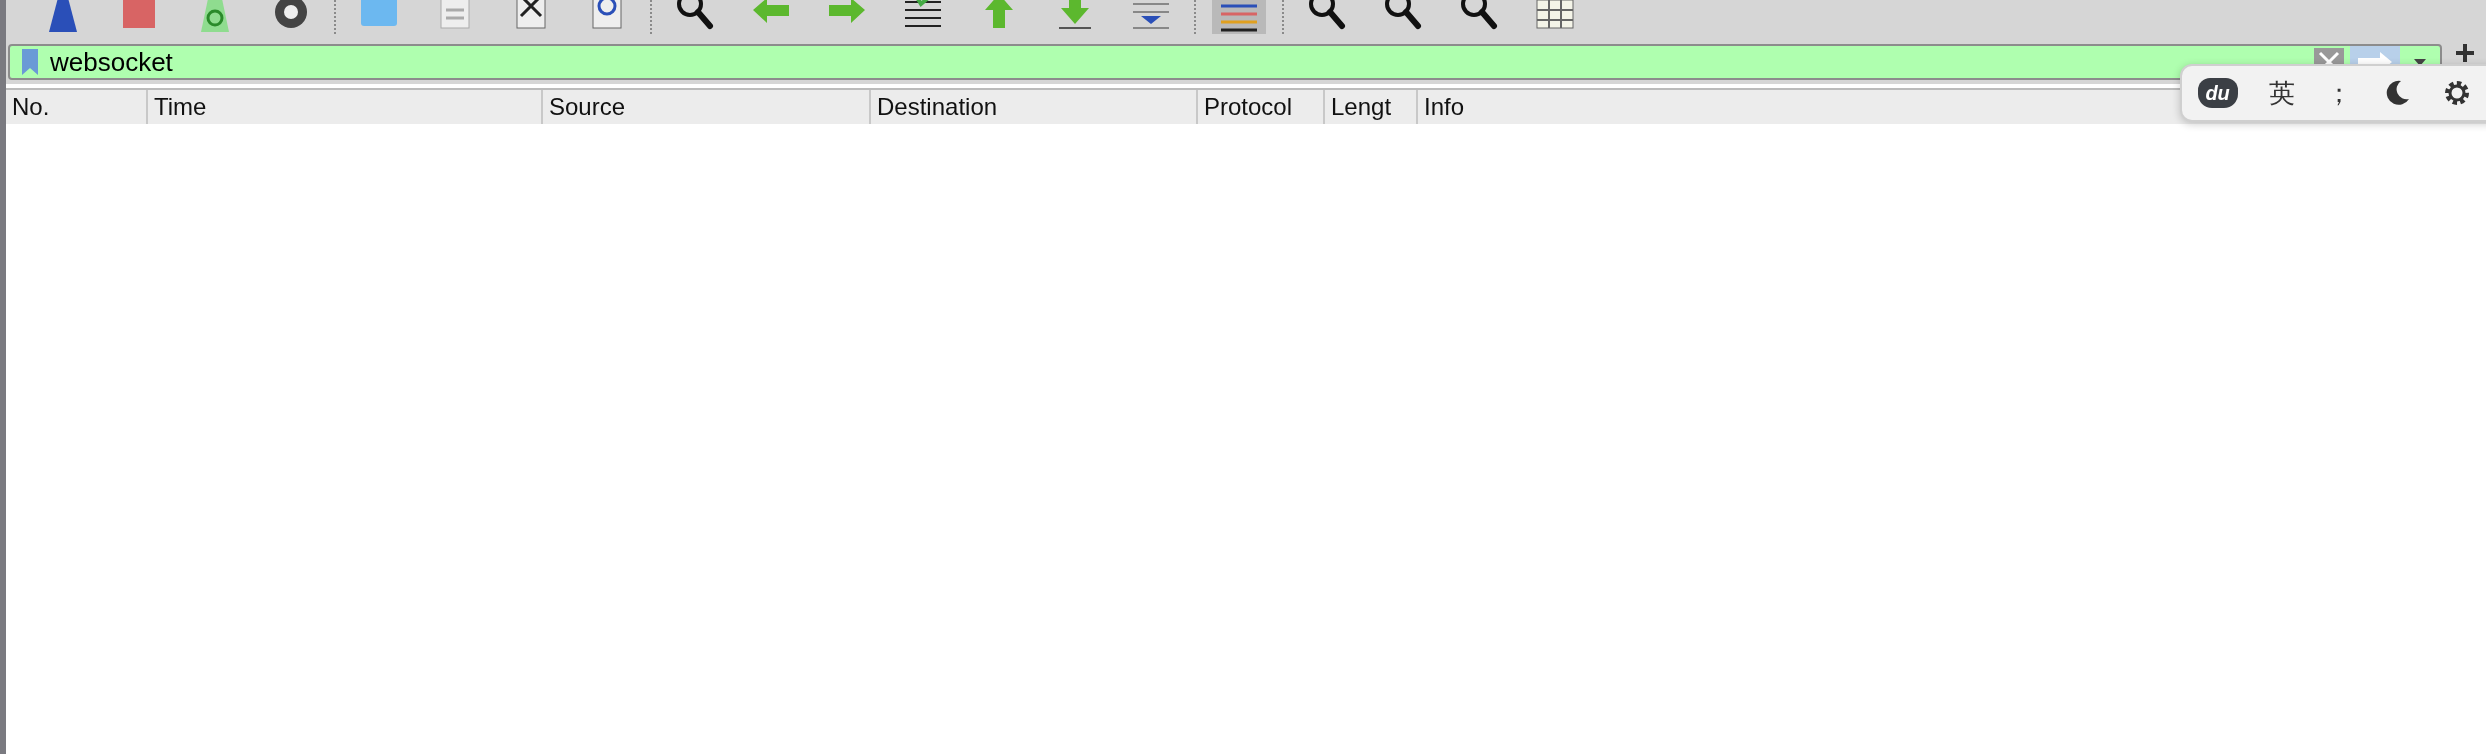 This screenshot has width=2486, height=754. Describe the element at coordinates (2217, 93) in the screenshot. I see `paw-logo: du` at that location.